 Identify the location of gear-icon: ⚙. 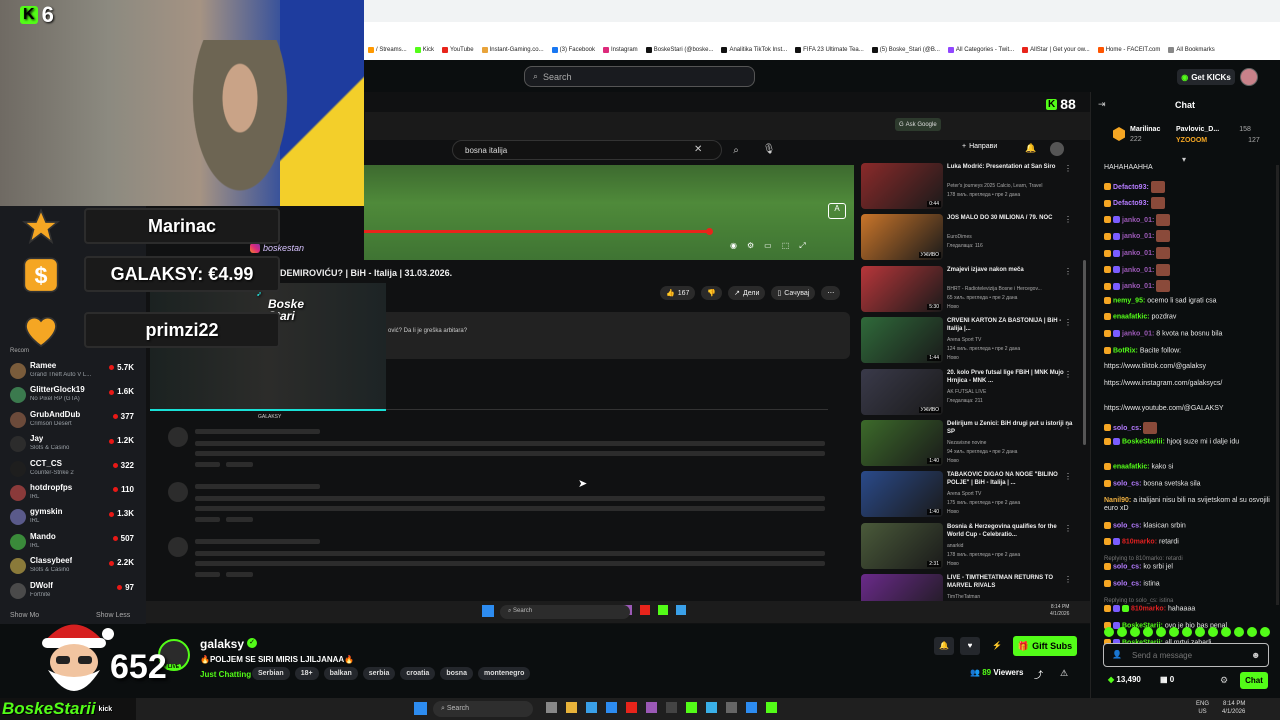
(1224, 680).